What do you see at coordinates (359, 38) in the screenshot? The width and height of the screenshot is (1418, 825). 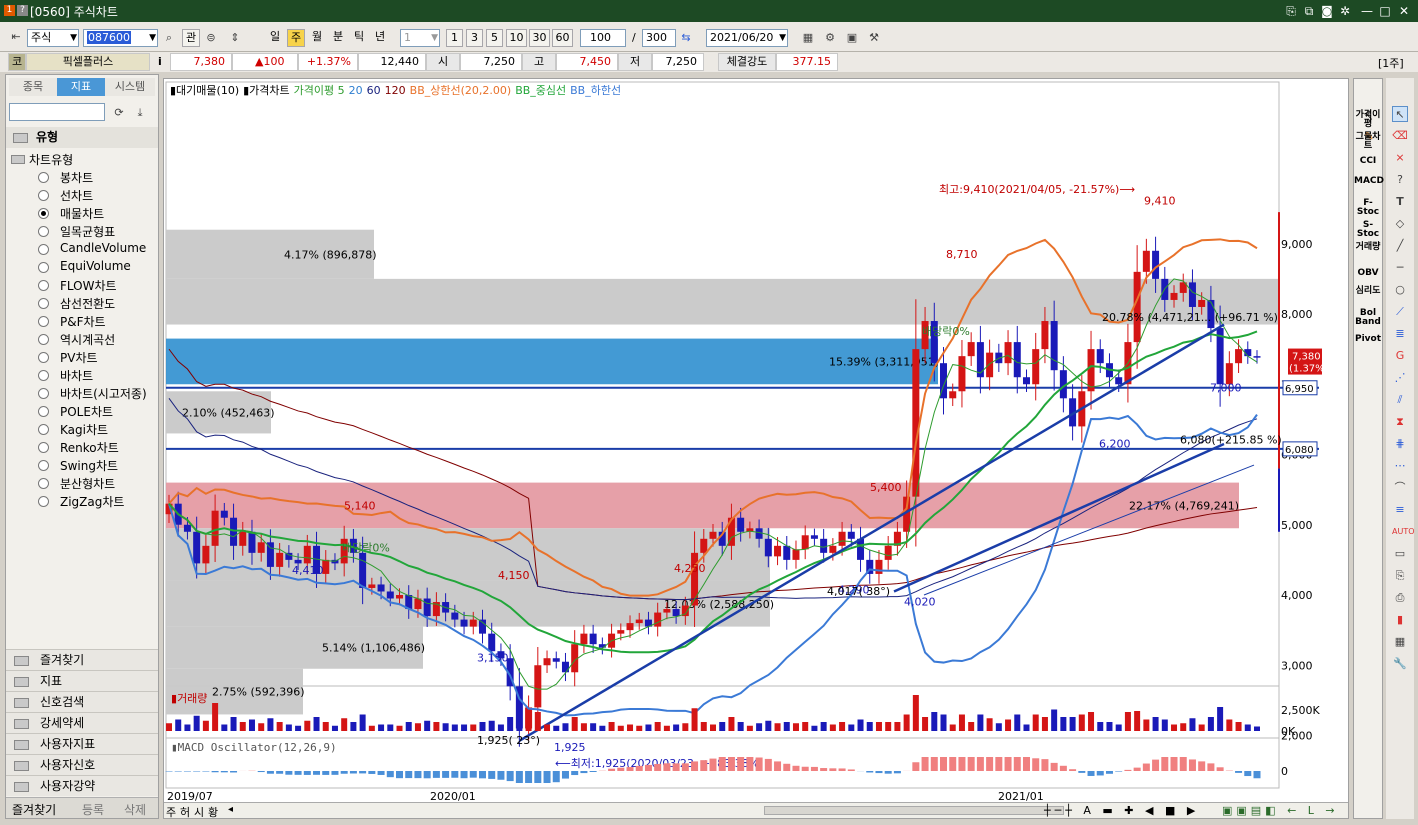 I see `period-tick: 틱` at bounding box center [359, 38].